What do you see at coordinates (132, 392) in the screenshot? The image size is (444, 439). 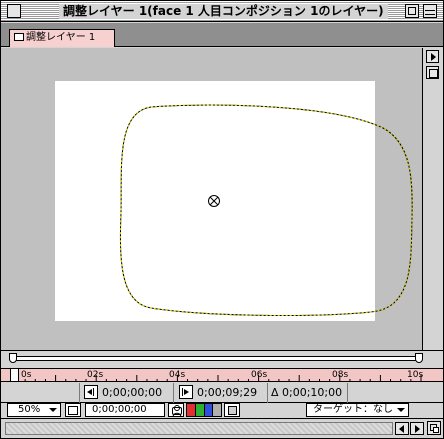 I see `in-point-time: 0;00;00;00` at bounding box center [132, 392].